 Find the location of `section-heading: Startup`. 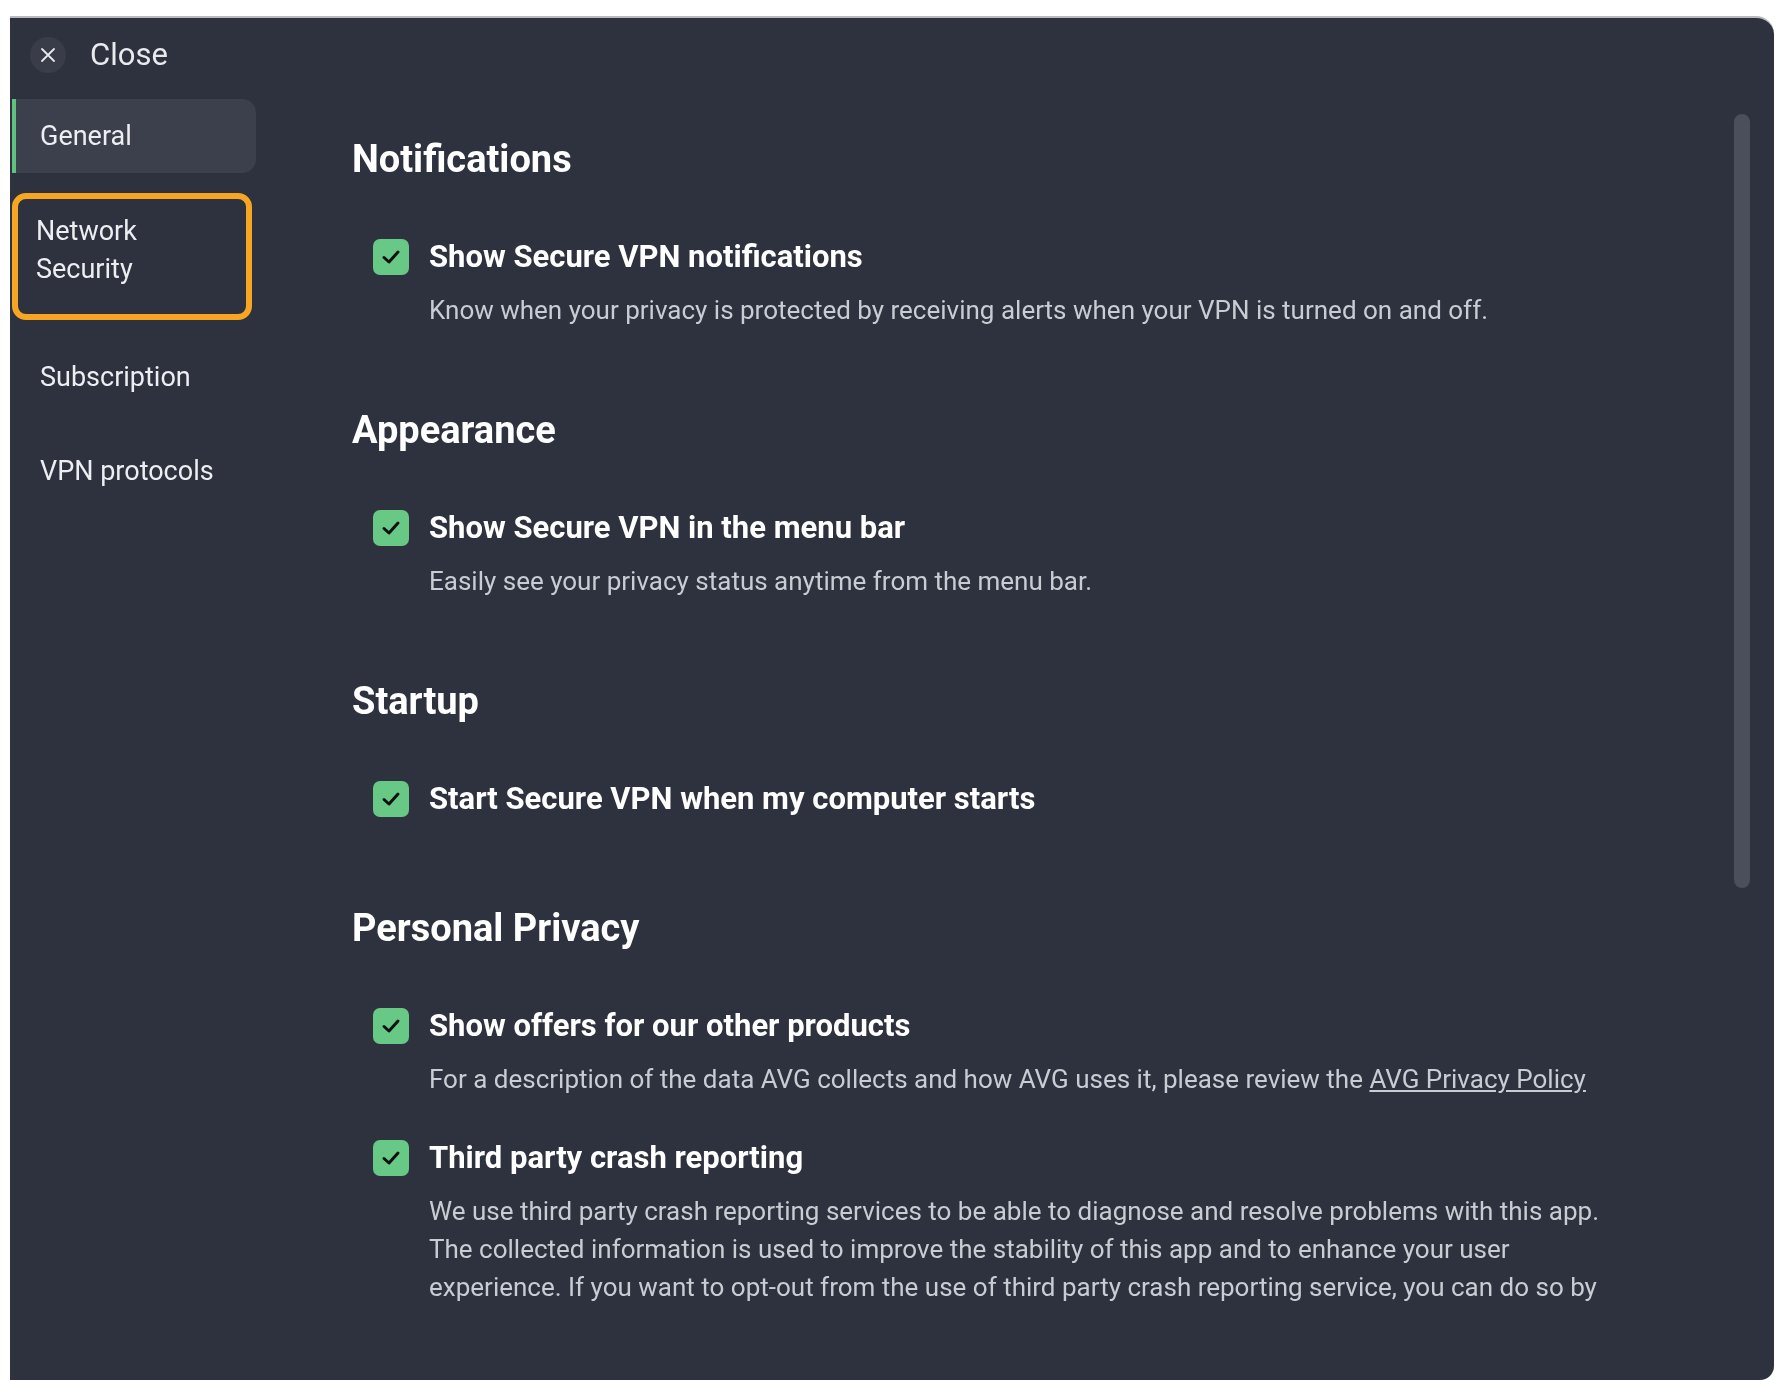

section-heading: Startup is located at coordinates (416, 701).